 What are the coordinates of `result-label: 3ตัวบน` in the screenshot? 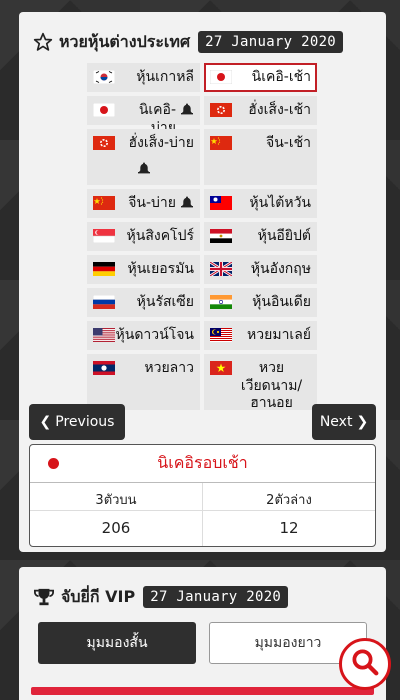 It's located at (116, 500).